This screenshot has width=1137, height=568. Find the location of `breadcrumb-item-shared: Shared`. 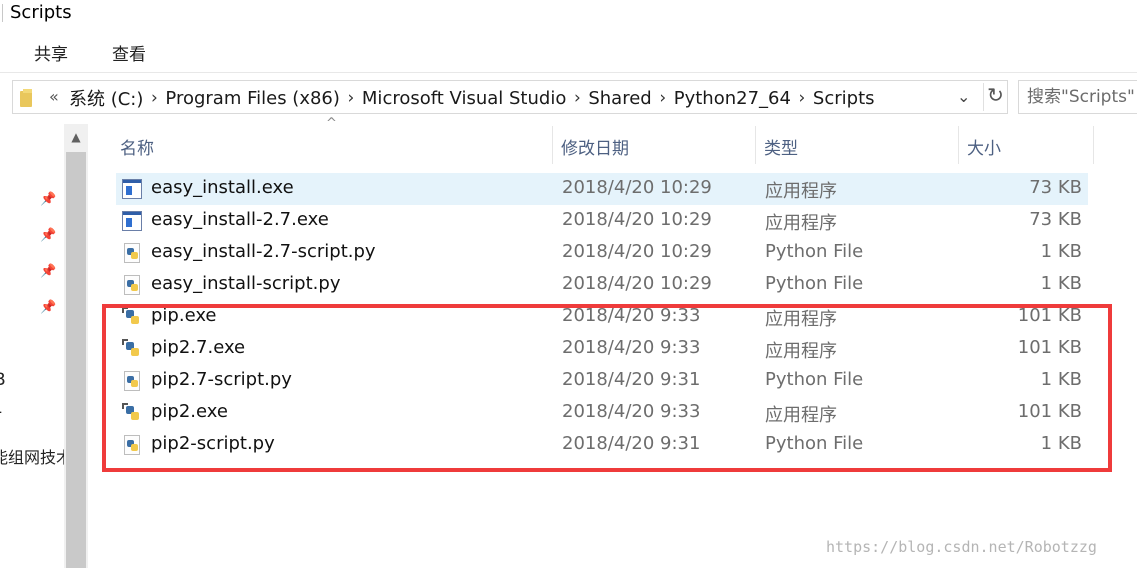

breadcrumb-item-shared: Shared is located at coordinates (619, 98).